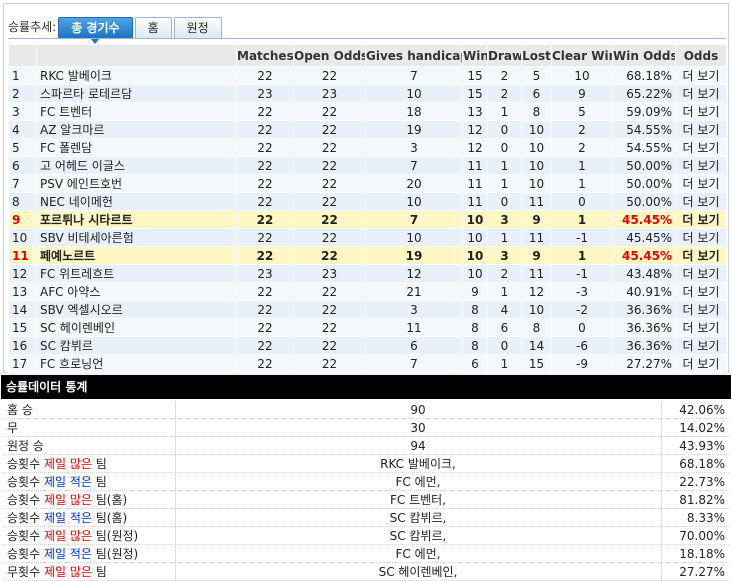 This screenshot has width=732, height=581. I want to click on stat-value: FC 에먼,, so click(417, 553).